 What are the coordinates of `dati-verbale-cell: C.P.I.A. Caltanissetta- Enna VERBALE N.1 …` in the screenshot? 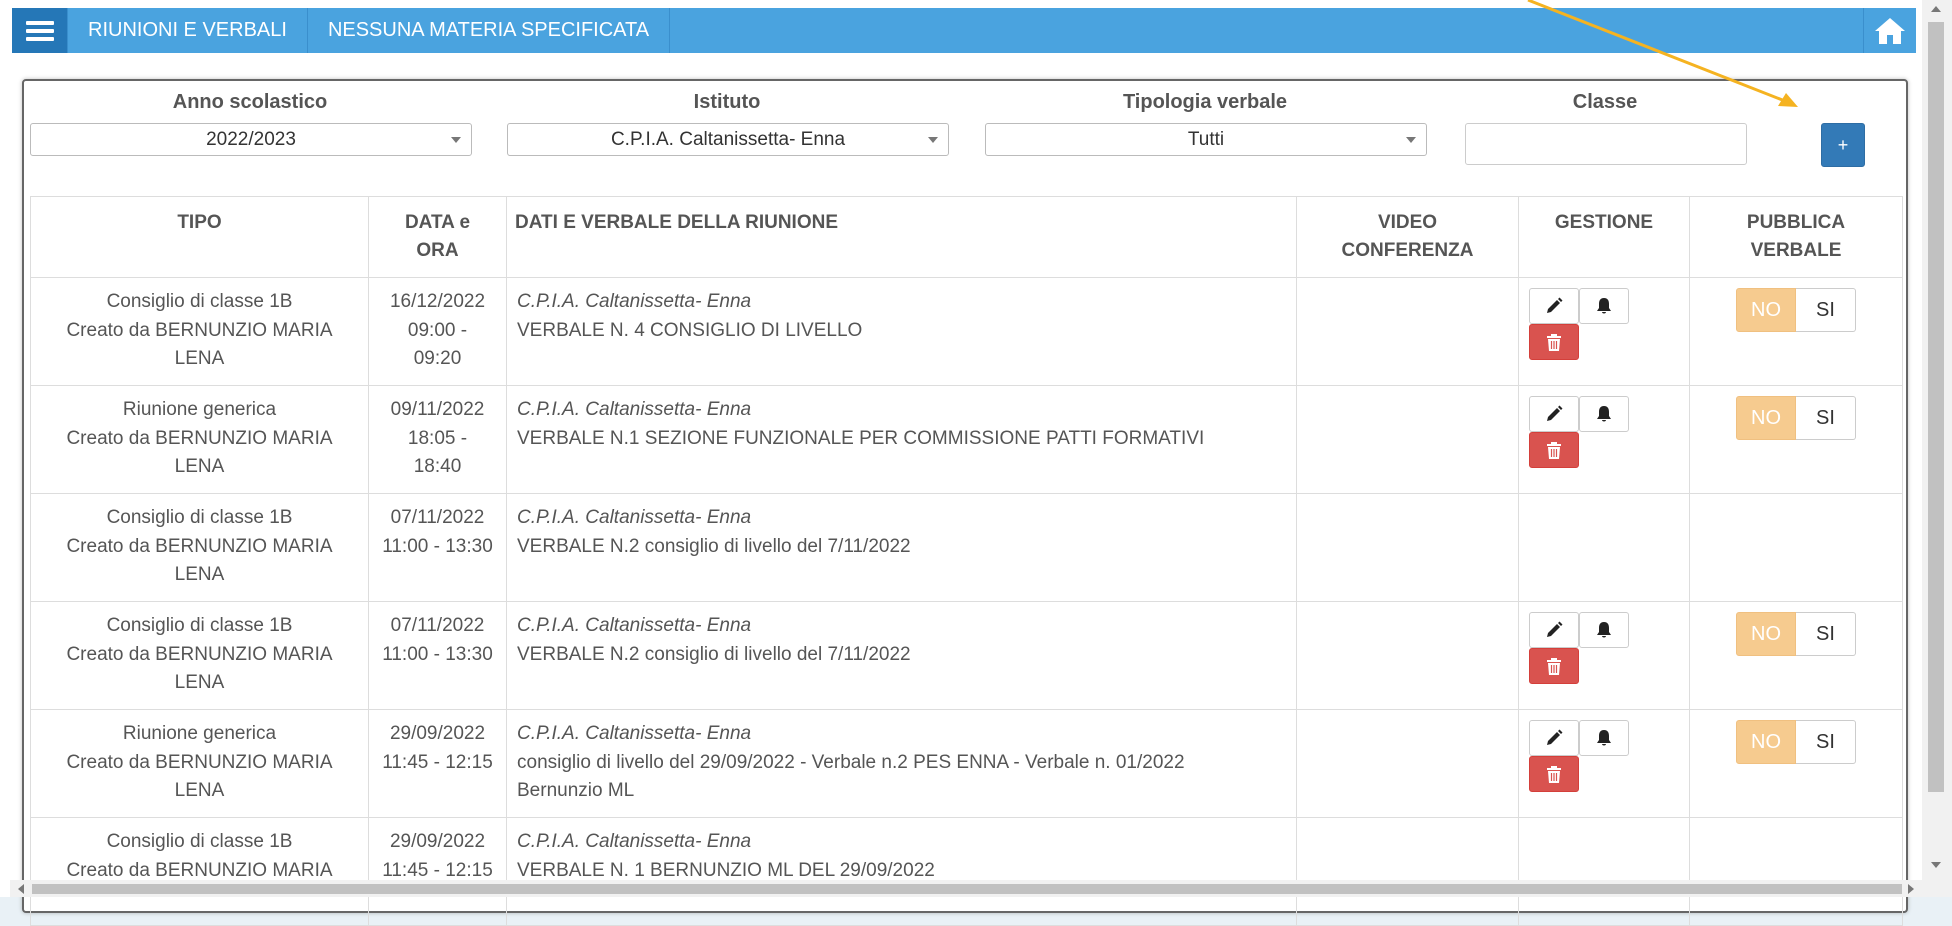 It's located at (901, 439).